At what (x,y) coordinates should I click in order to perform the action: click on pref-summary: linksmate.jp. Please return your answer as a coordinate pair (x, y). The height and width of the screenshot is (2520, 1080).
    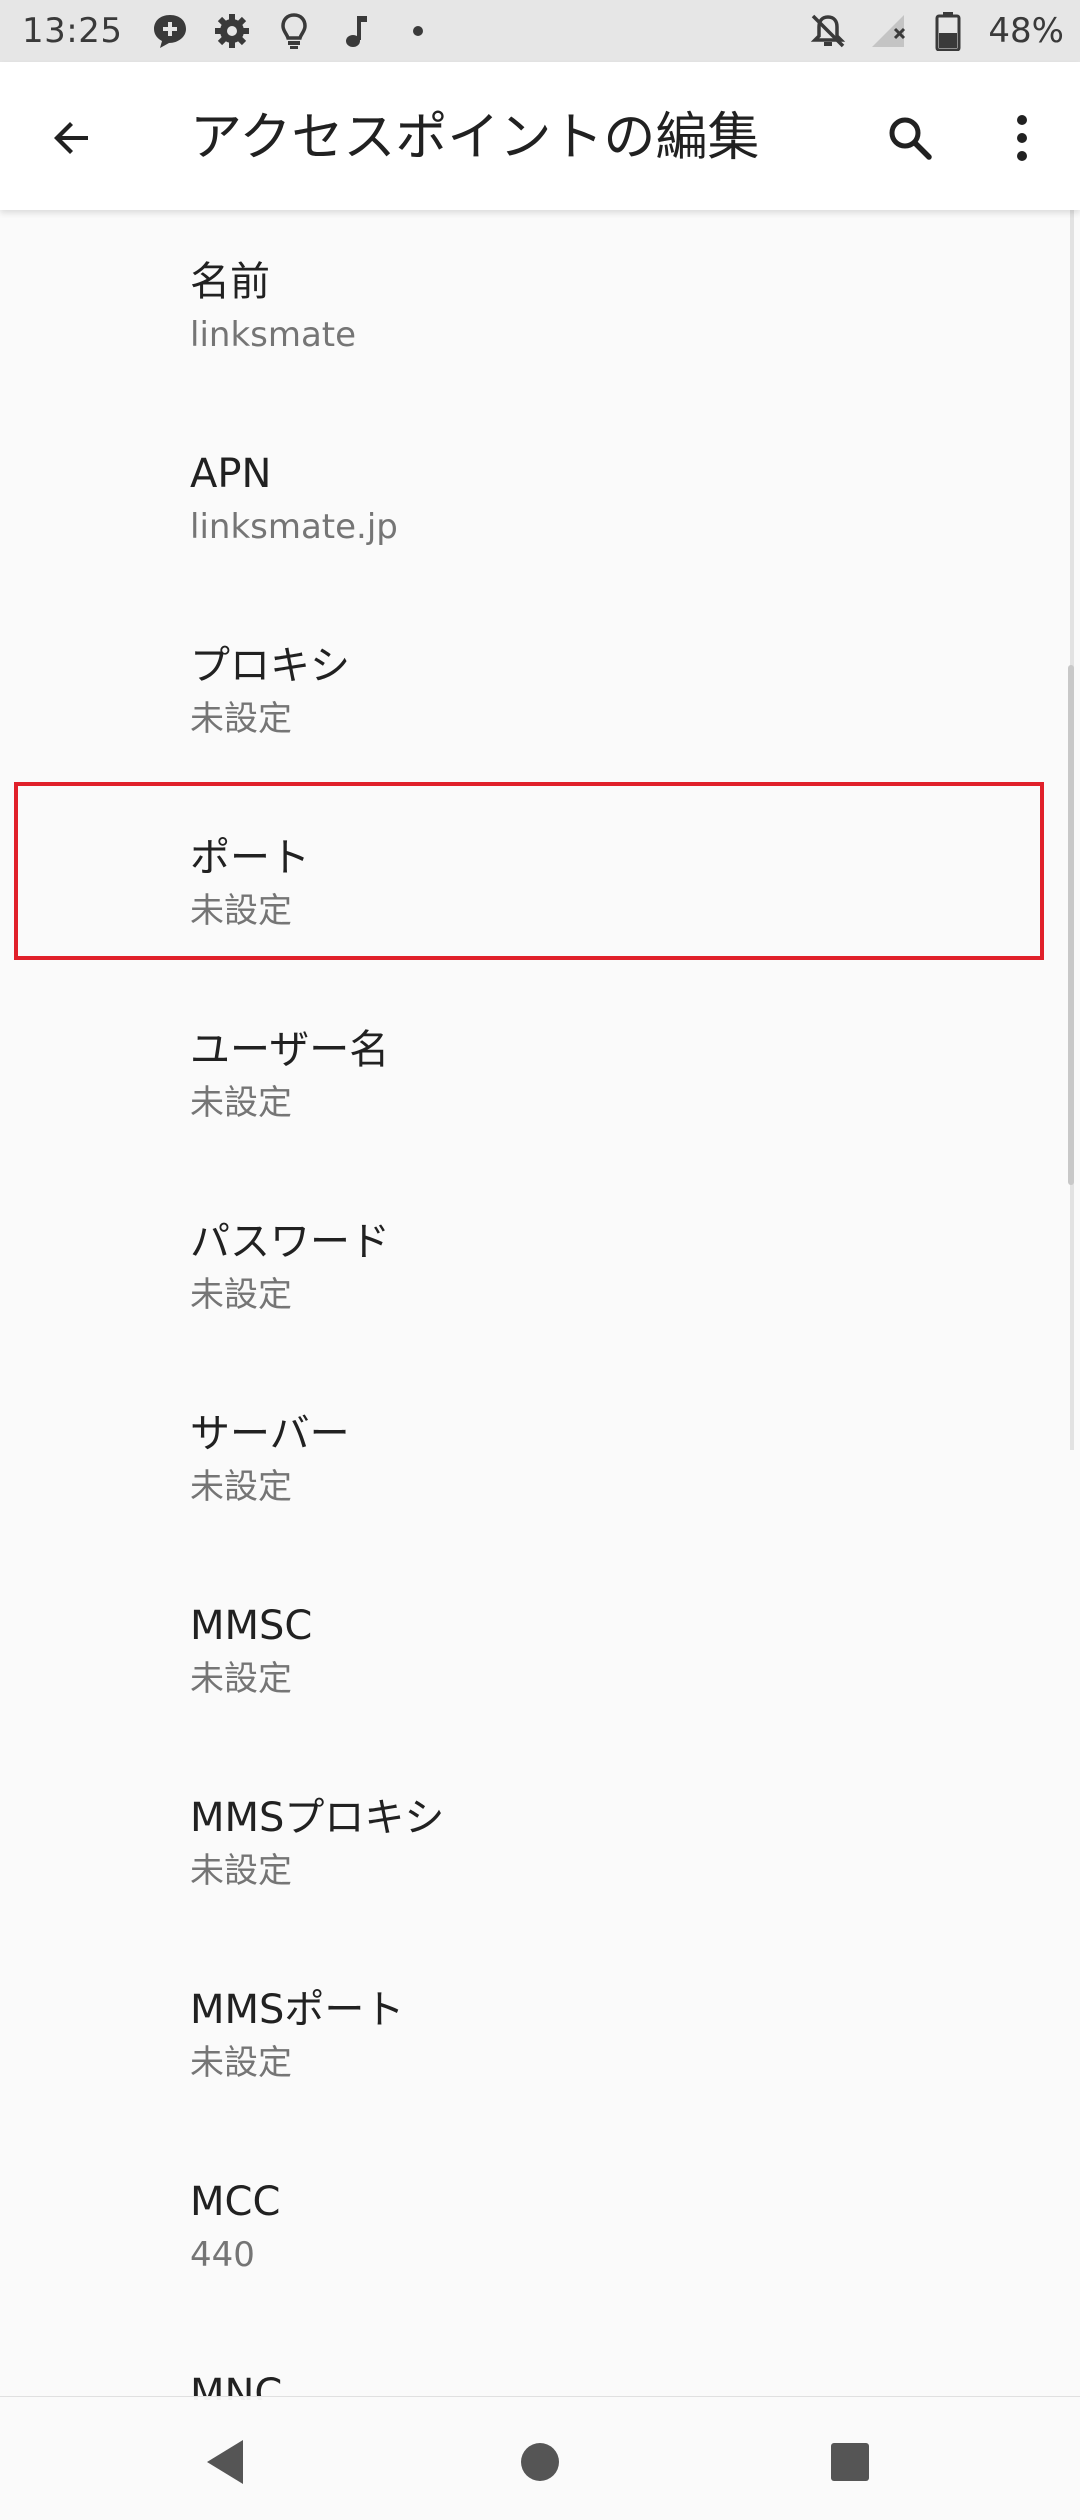
    Looking at the image, I should click on (294, 527).